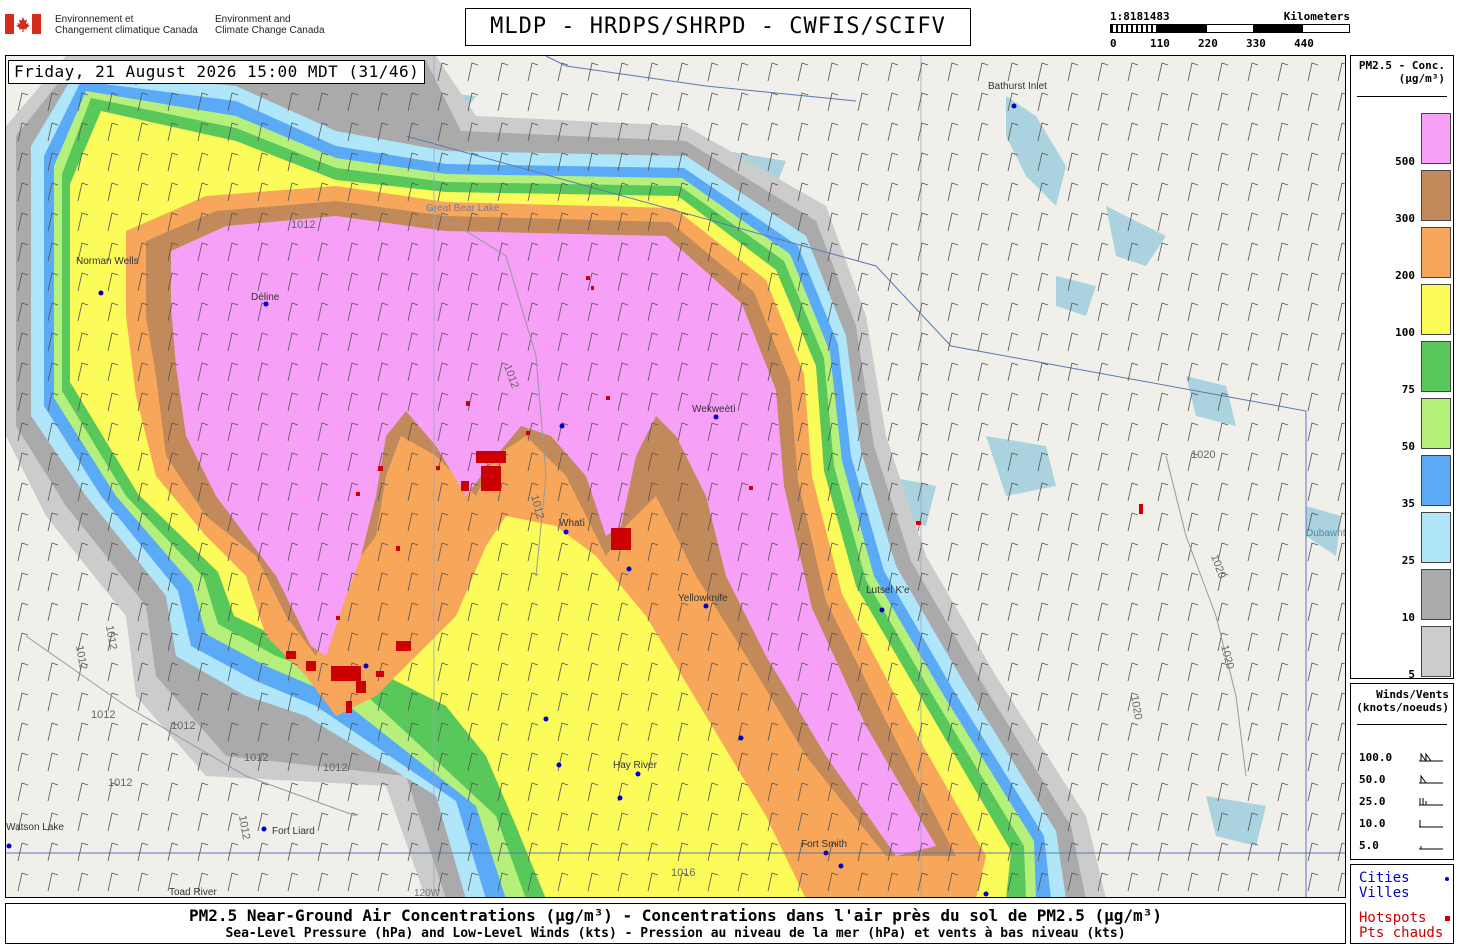 The image size is (1460, 950). Describe the element at coordinates (126, 30) in the screenshot. I see `gov-fr-line2: Changement climatique Canada` at that location.